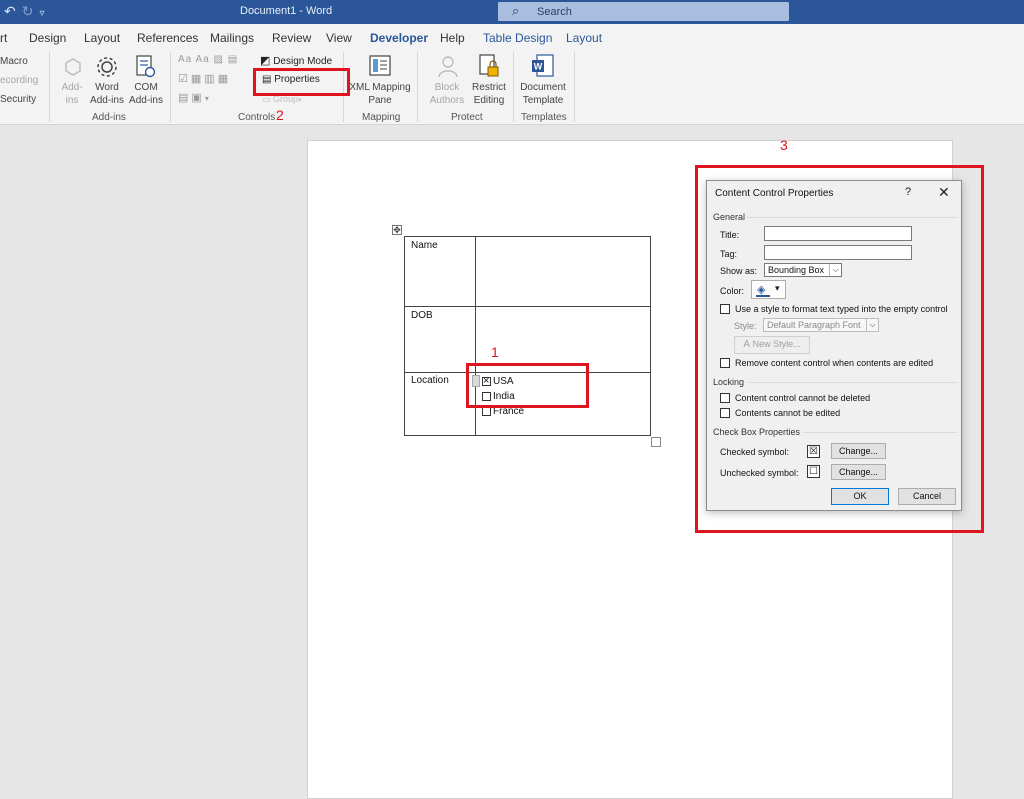 The height and width of the screenshot is (799, 1024). Describe the element at coordinates (813, 471) in the screenshot. I see `unchecked-symbol-icon: ☐` at that location.